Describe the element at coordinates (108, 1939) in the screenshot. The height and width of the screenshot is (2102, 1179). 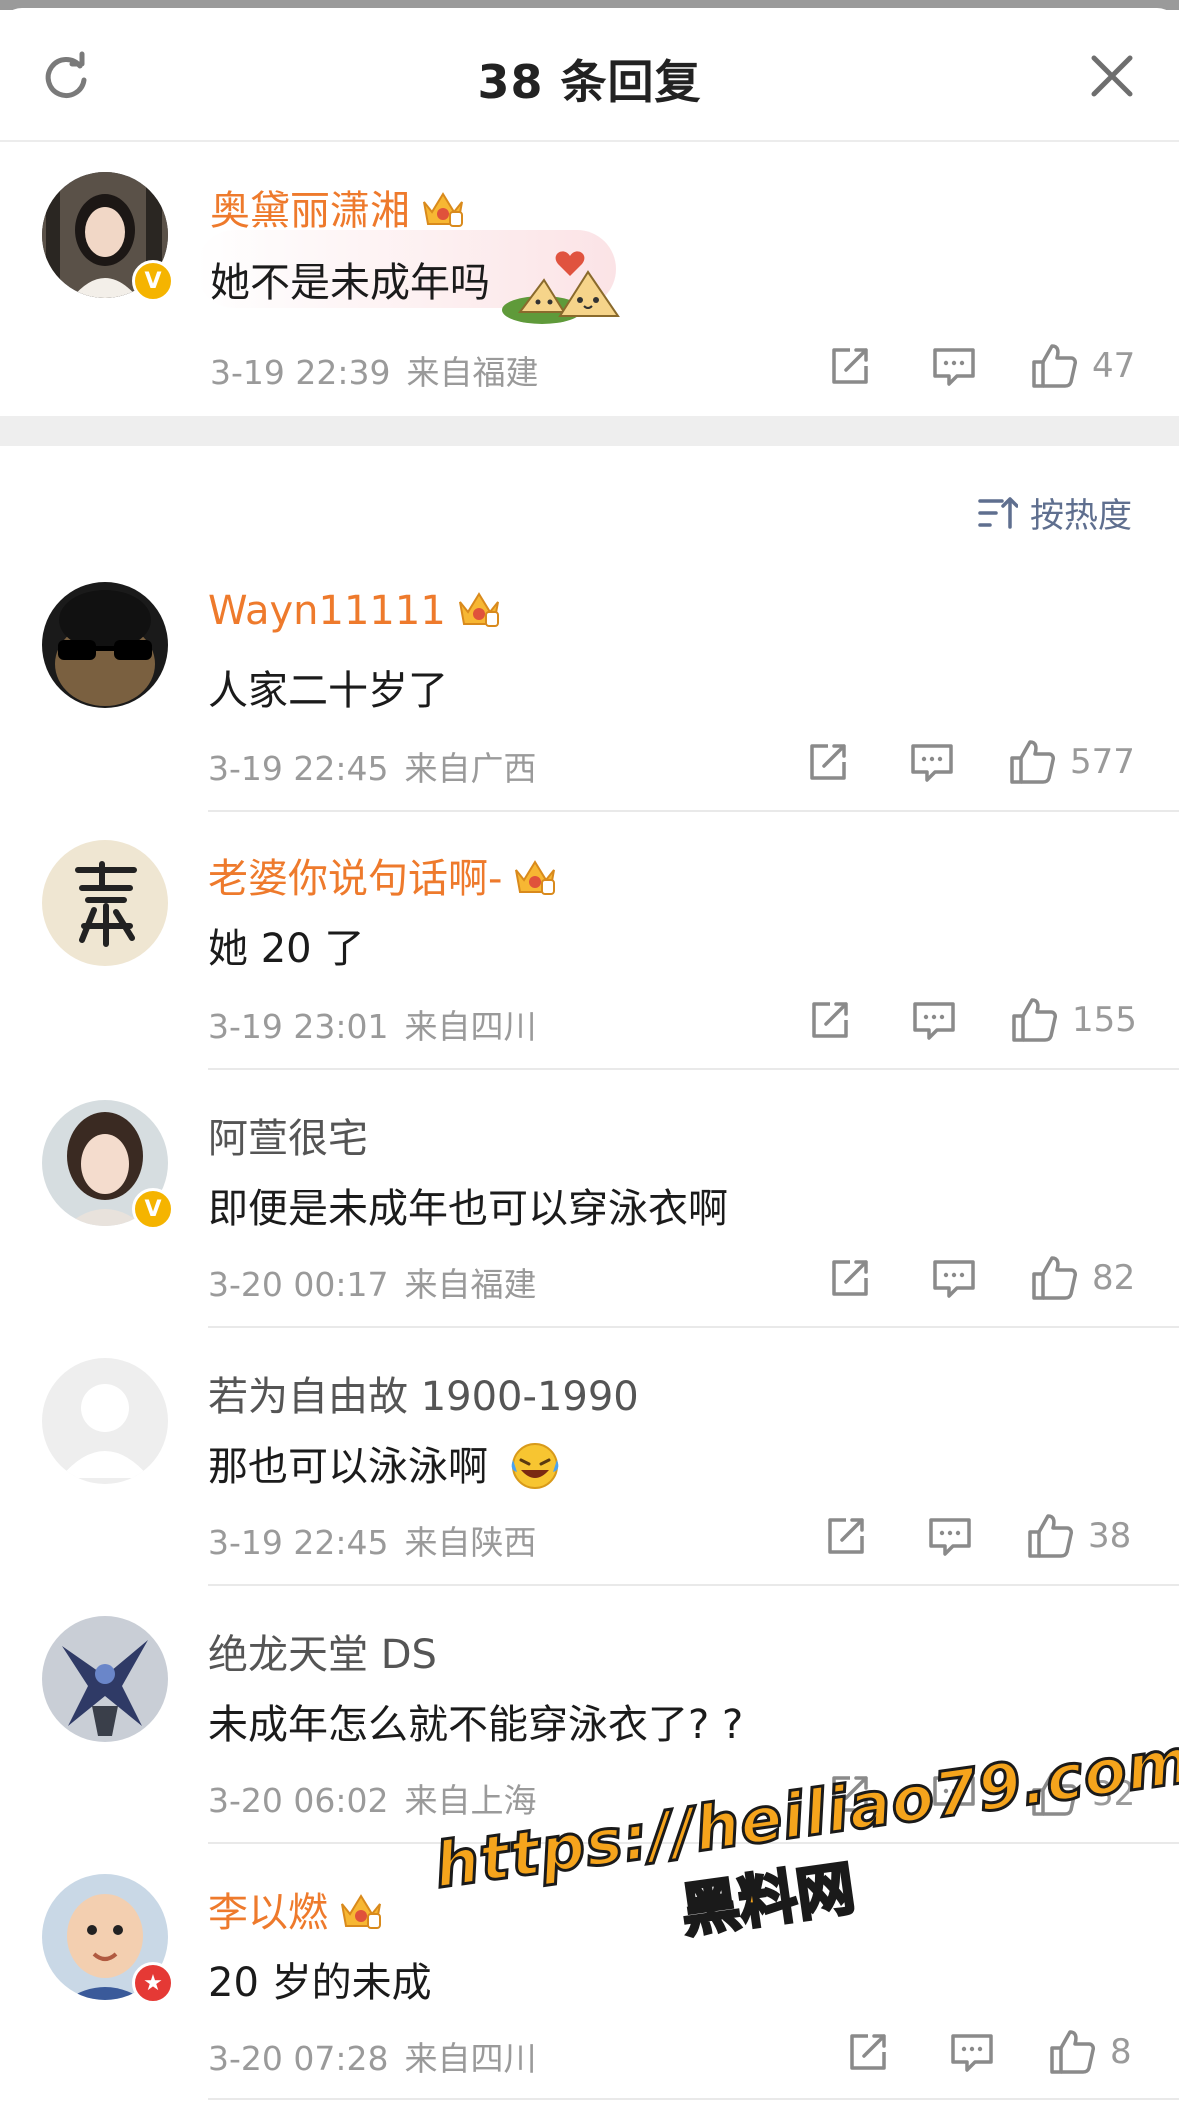
I see `avatar: ★` at that location.